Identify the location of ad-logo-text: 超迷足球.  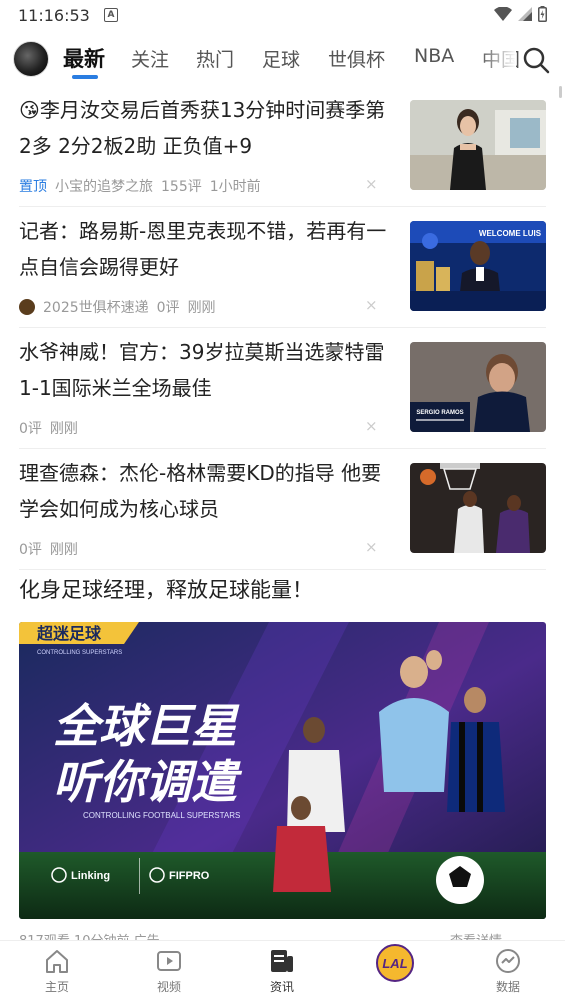
(69, 633).